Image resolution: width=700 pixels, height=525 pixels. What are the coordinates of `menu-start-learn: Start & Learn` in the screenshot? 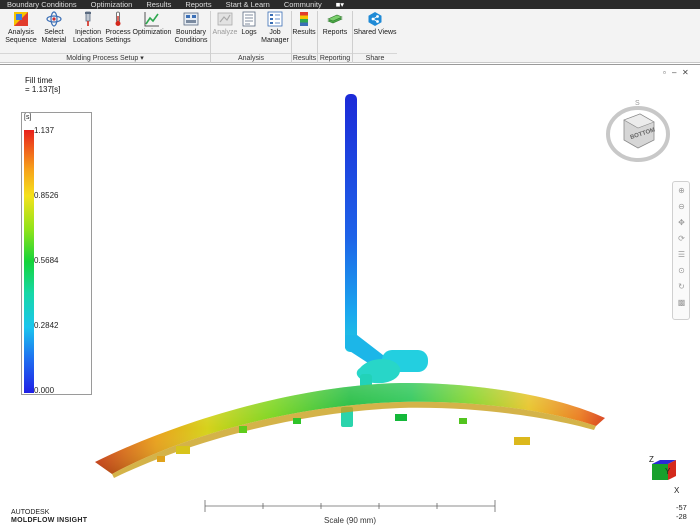 It's located at (248, 4).